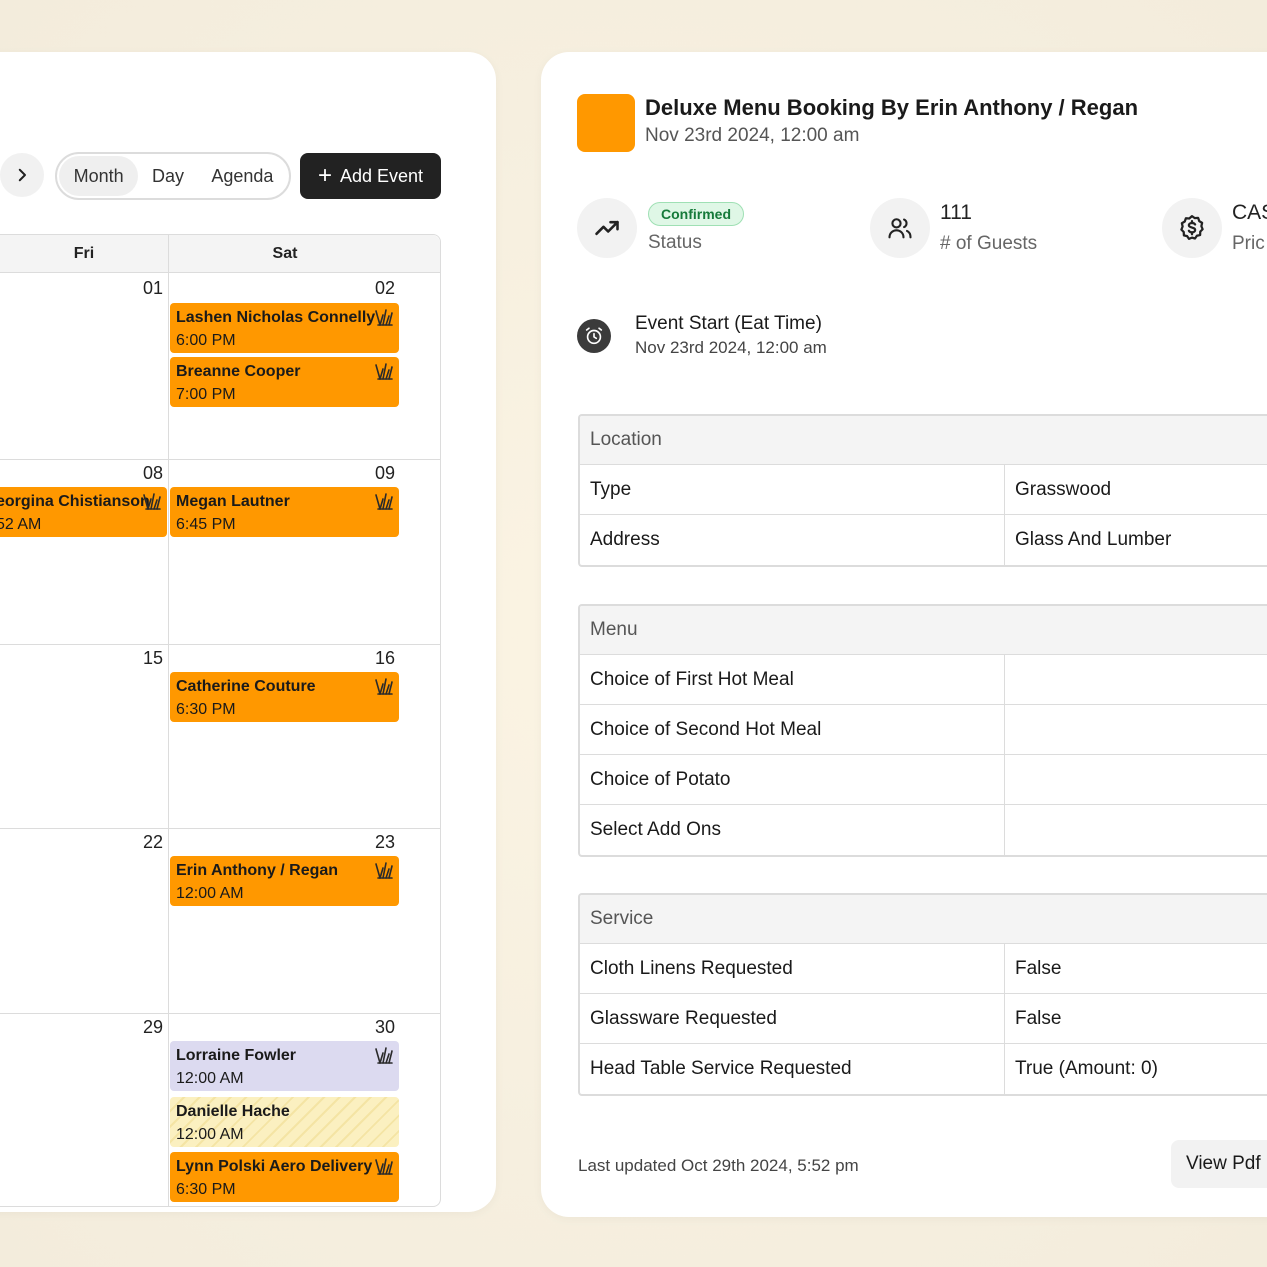  Describe the element at coordinates (143, 1027) in the screenshot. I see `date-cell-number: 29` at that location.